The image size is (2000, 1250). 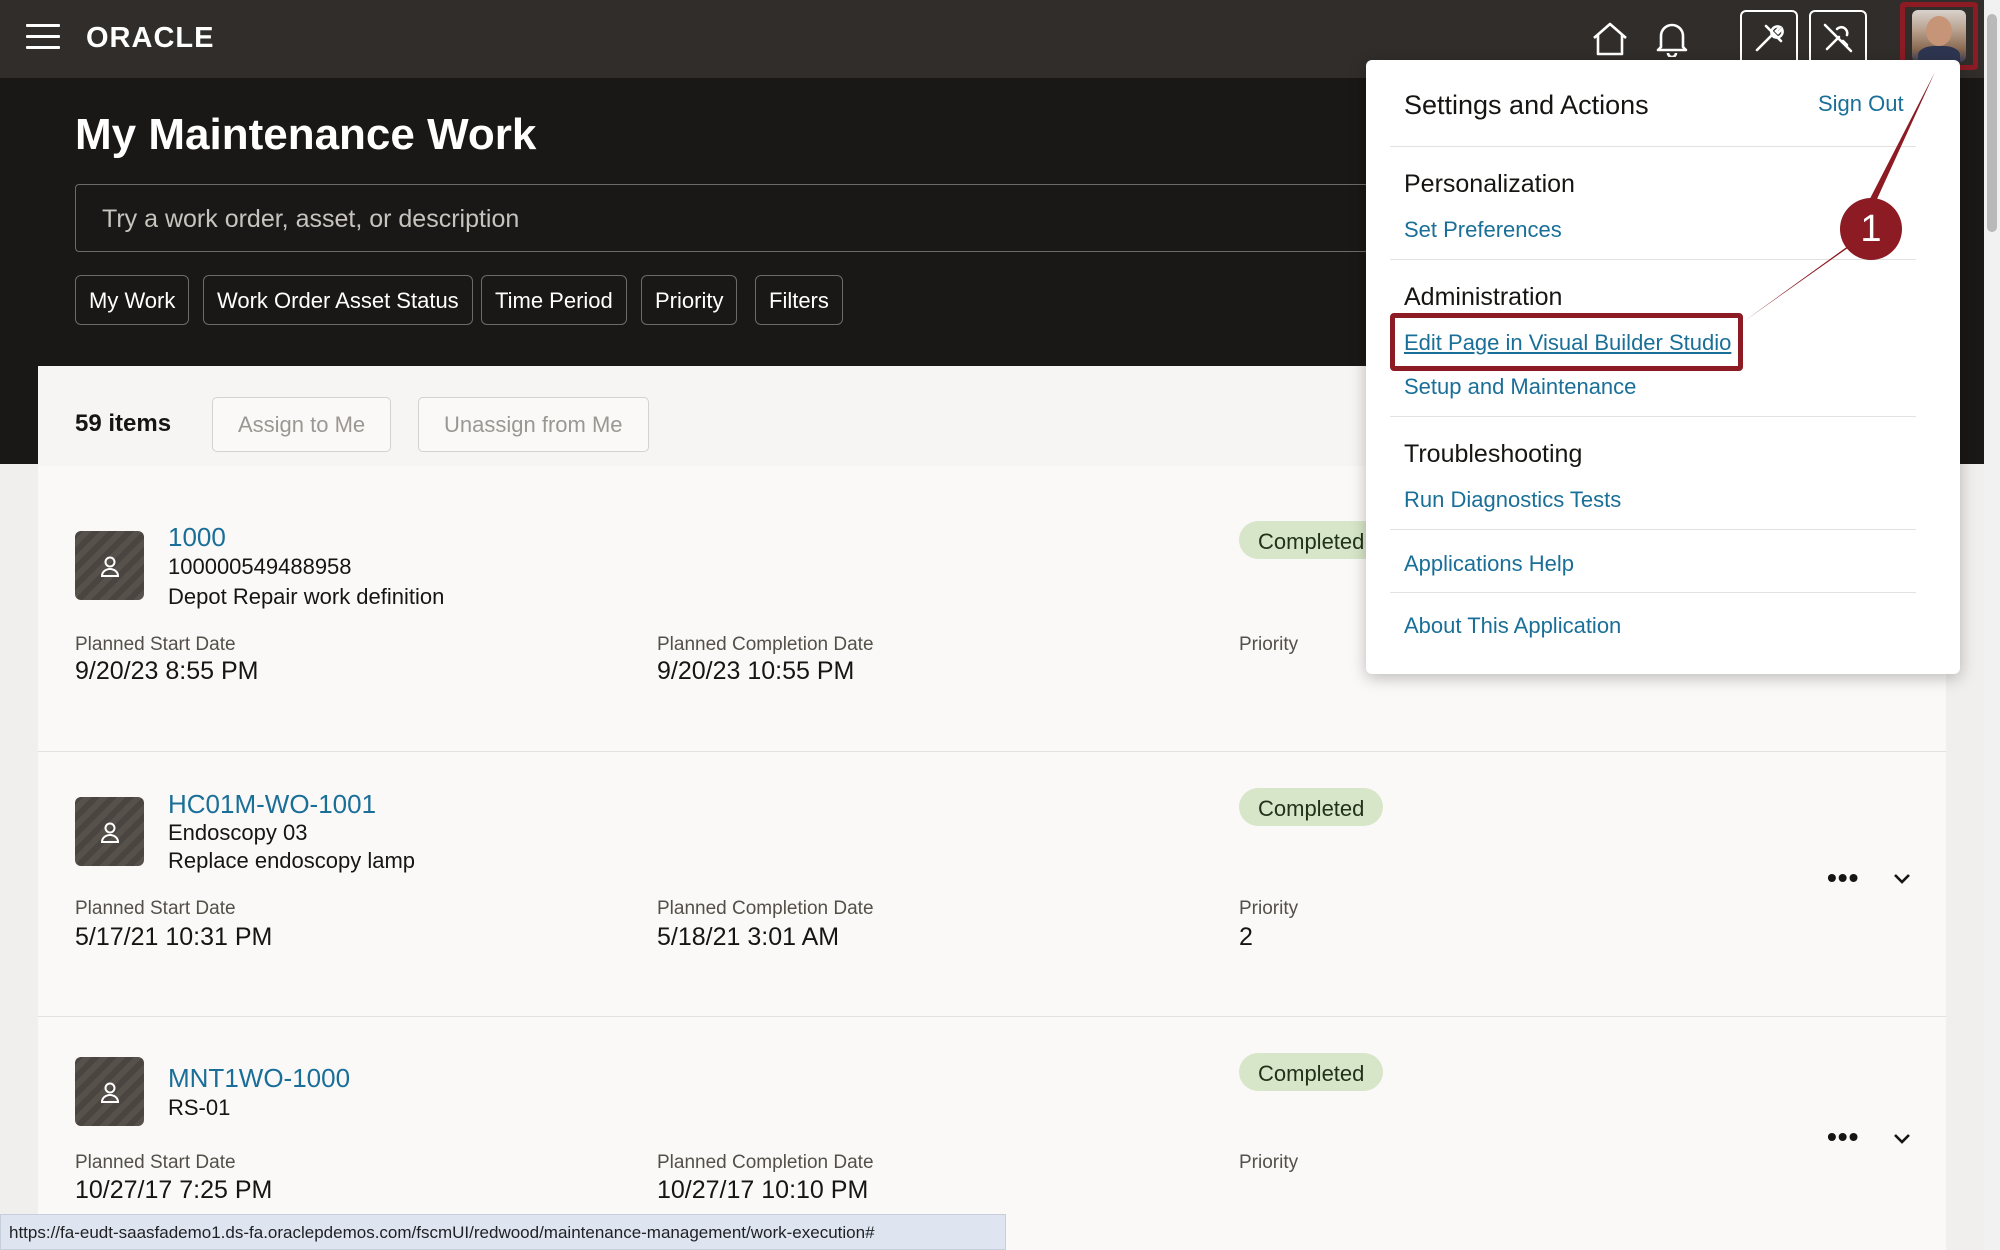 What do you see at coordinates (689, 300) in the screenshot?
I see `filter-chip-priority: Priority` at bounding box center [689, 300].